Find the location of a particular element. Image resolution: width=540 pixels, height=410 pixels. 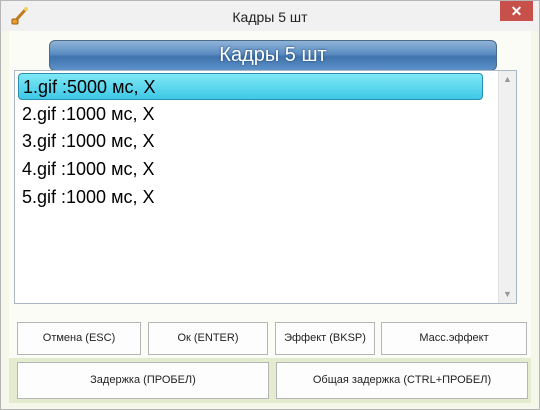

scroll-up-icon: ▲ is located at coordinates (507, 79).